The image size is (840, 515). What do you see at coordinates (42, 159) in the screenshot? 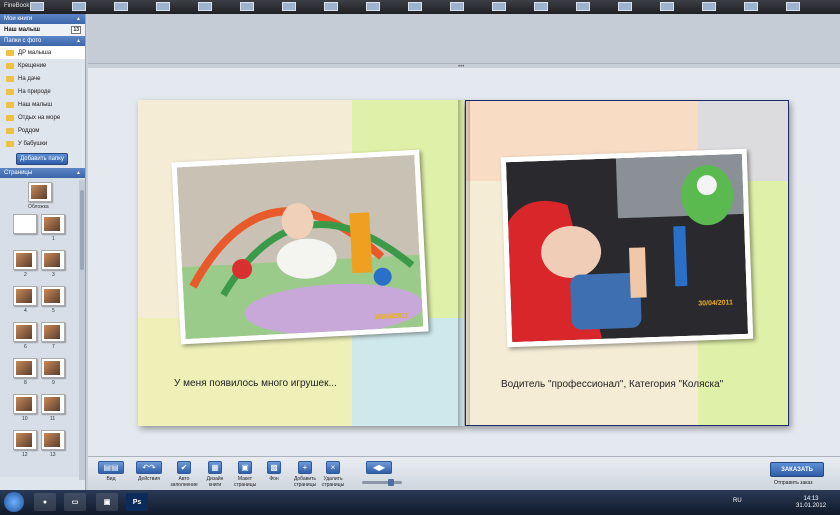
I see `add-folder-button: Добавить папку` at bounding box center [42, 159].